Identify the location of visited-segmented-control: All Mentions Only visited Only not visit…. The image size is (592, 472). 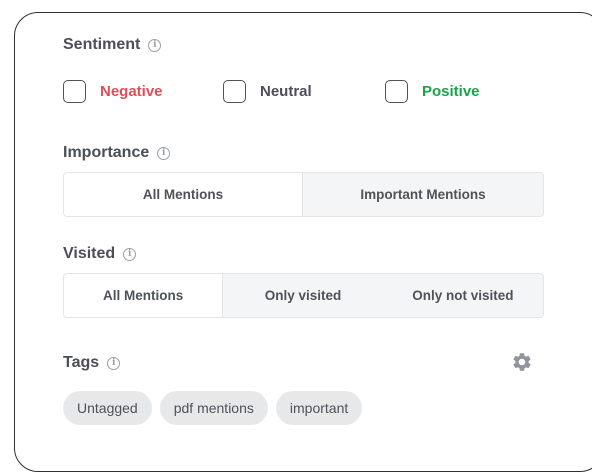
(303, 295).